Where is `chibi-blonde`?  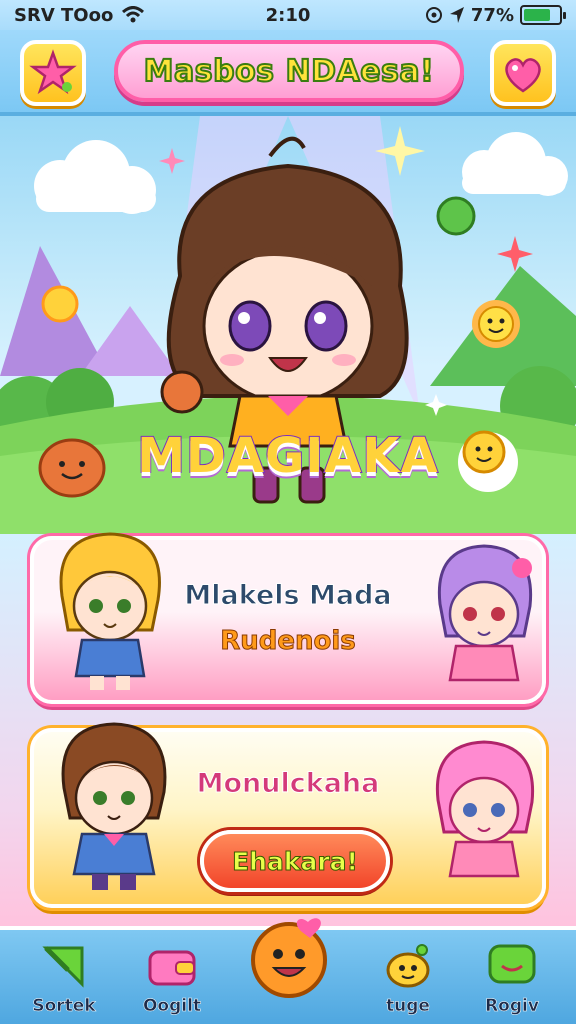 chibi-blonde is located at coordinates (110, 611).